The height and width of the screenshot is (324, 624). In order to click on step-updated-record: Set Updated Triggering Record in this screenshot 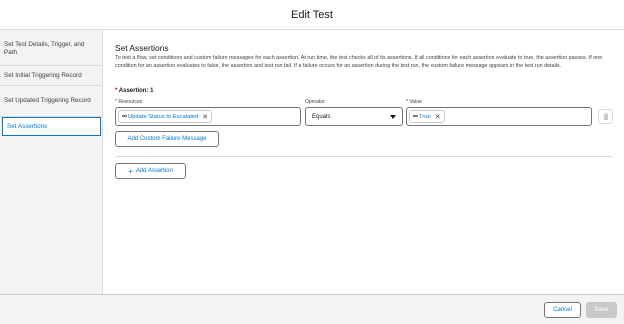, I will do `click(51, 101)`.